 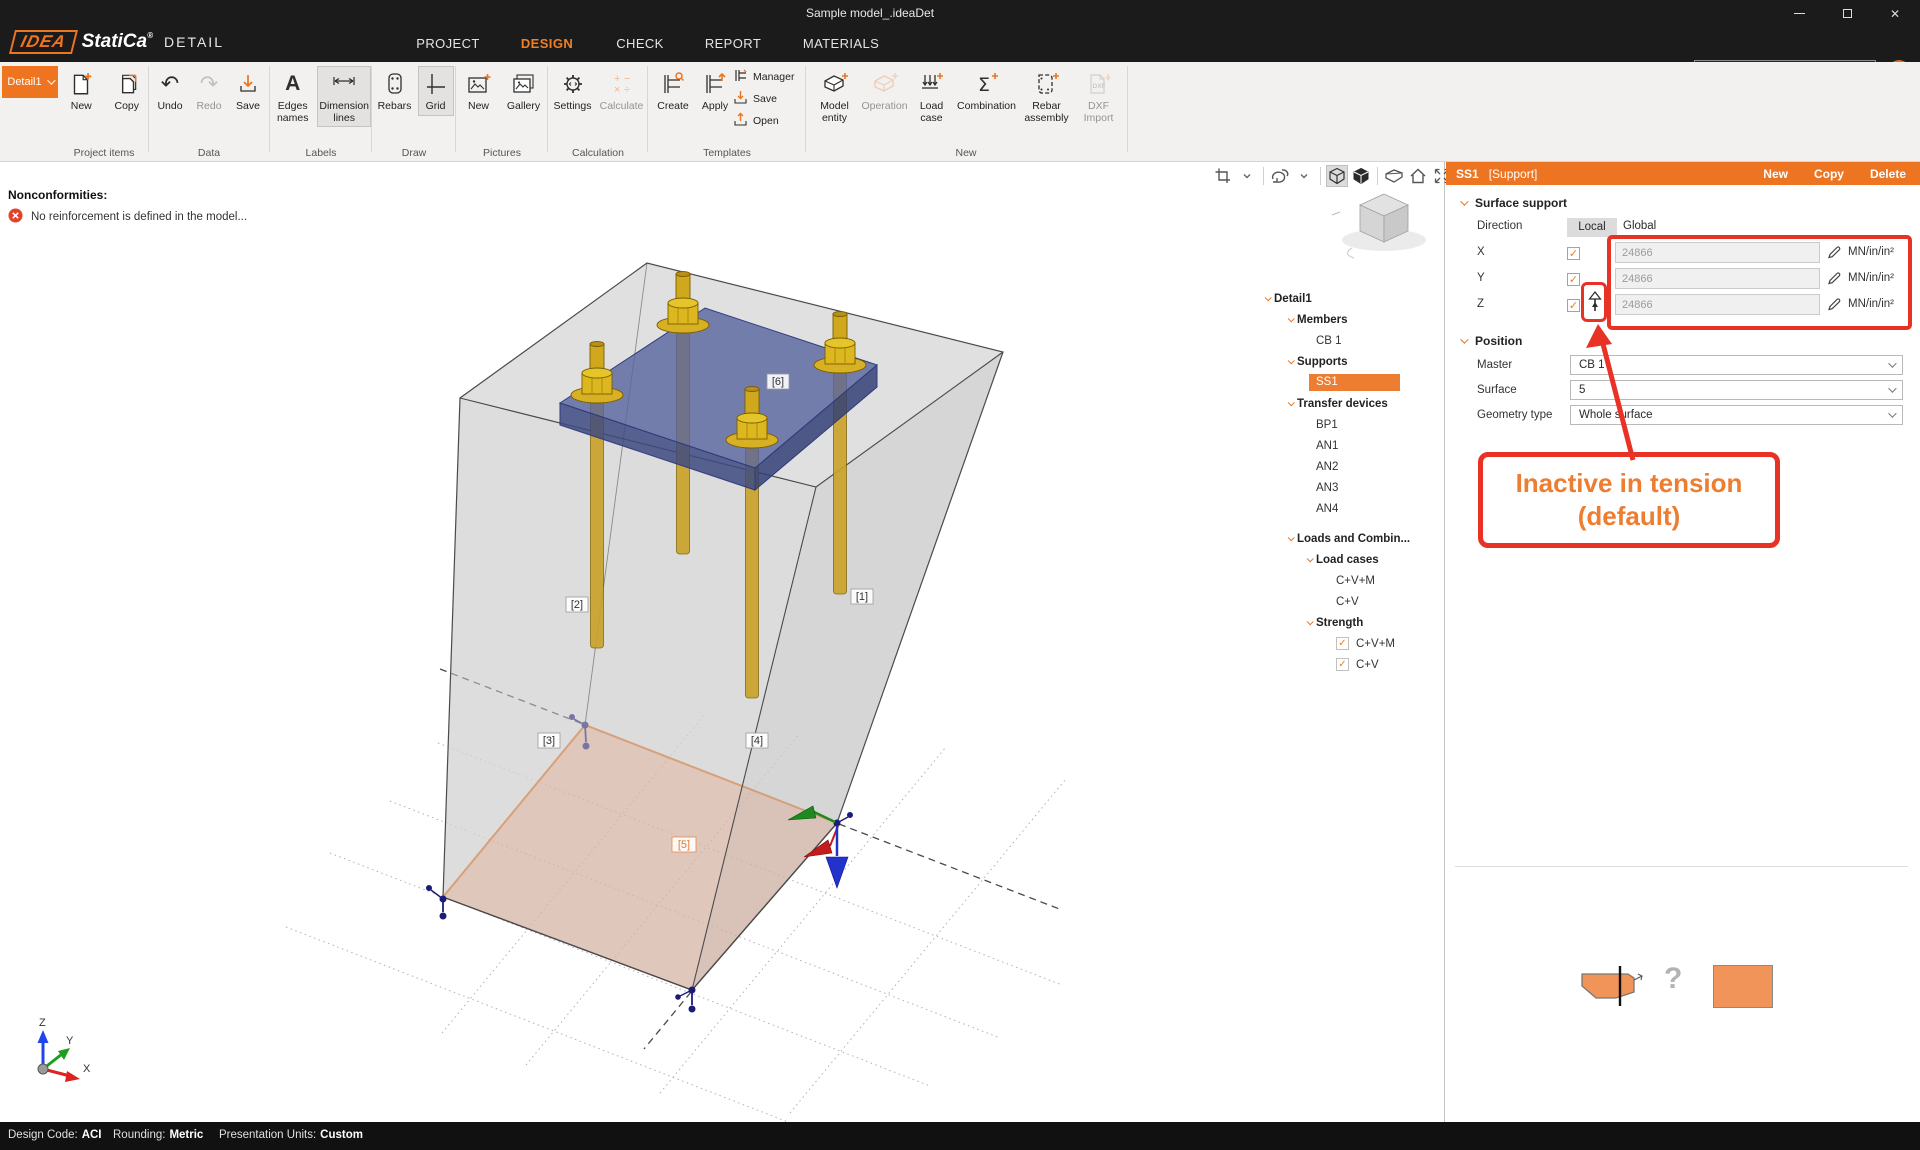 I want to click on combination-button: Σ Combination, so click(x=987, y=91).